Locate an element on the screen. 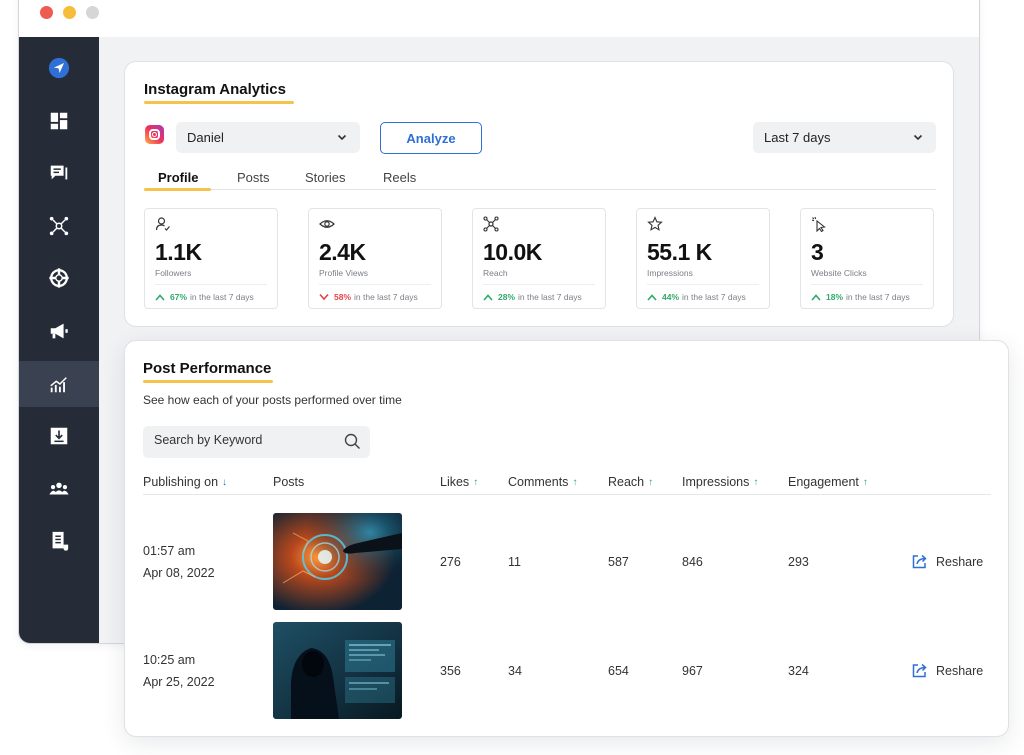  post-time: 10:25 am is located at coordinates (169, 660).